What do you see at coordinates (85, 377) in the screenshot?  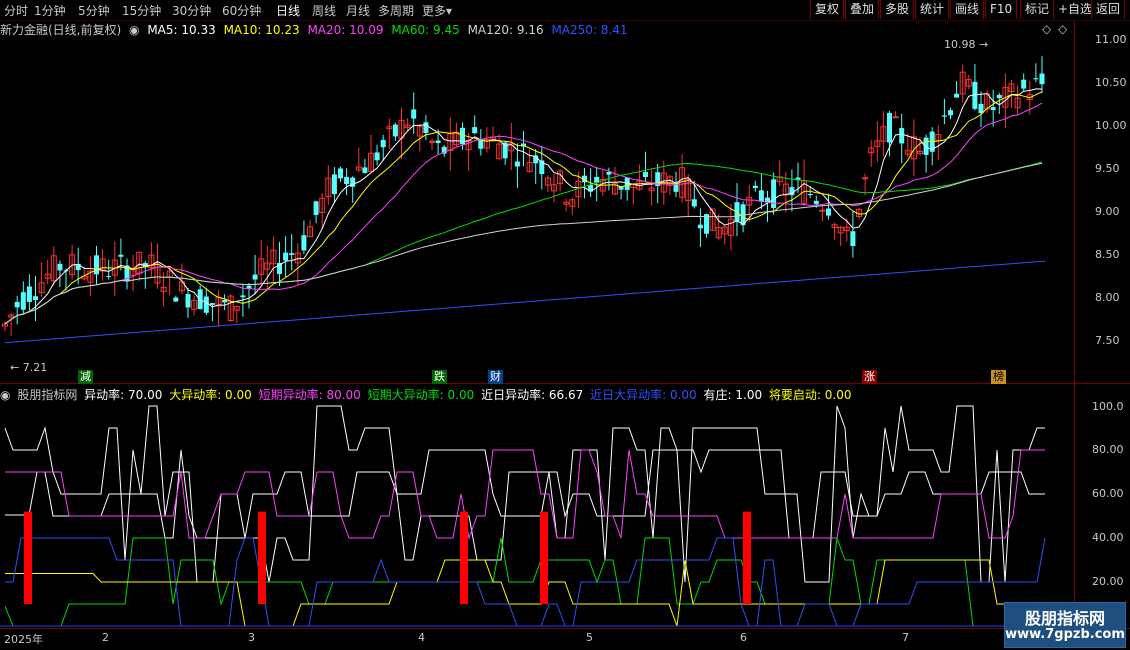 I see `event-tag-reduce: 减` at bounding box center [85, 377].